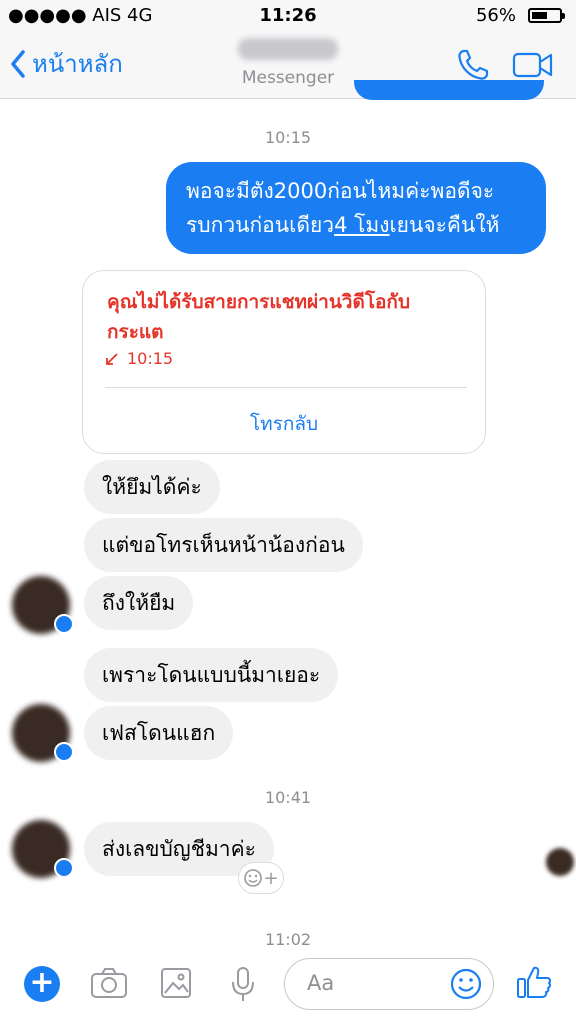  What do you see at coordinates (288, 797) in the screenshot?
I see `timestamp: 10:41` at bounding box center [288, 797].